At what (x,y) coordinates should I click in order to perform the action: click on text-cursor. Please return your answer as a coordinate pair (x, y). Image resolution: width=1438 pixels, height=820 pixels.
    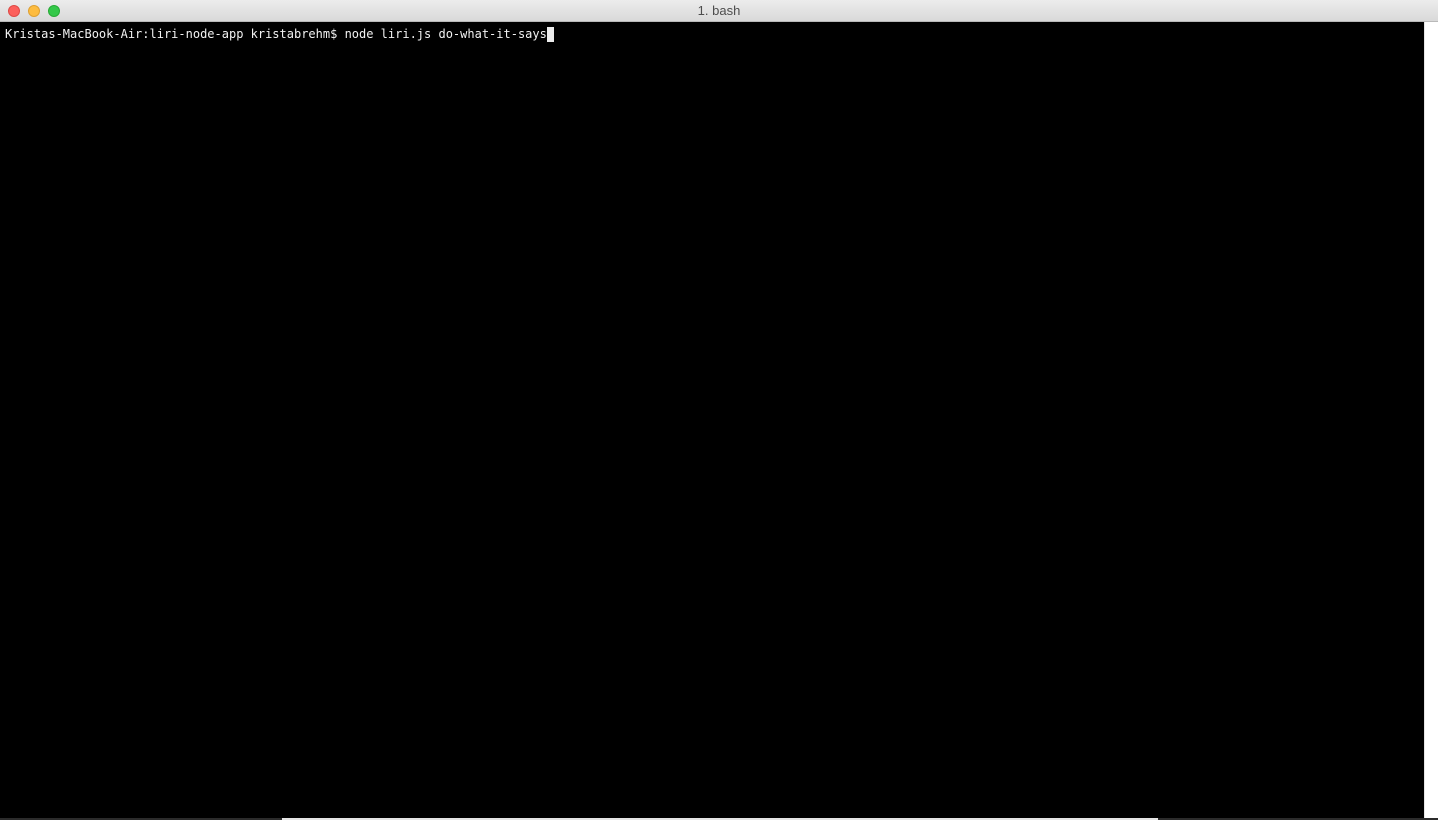
    Looking at the image, I should click on (550, 34).